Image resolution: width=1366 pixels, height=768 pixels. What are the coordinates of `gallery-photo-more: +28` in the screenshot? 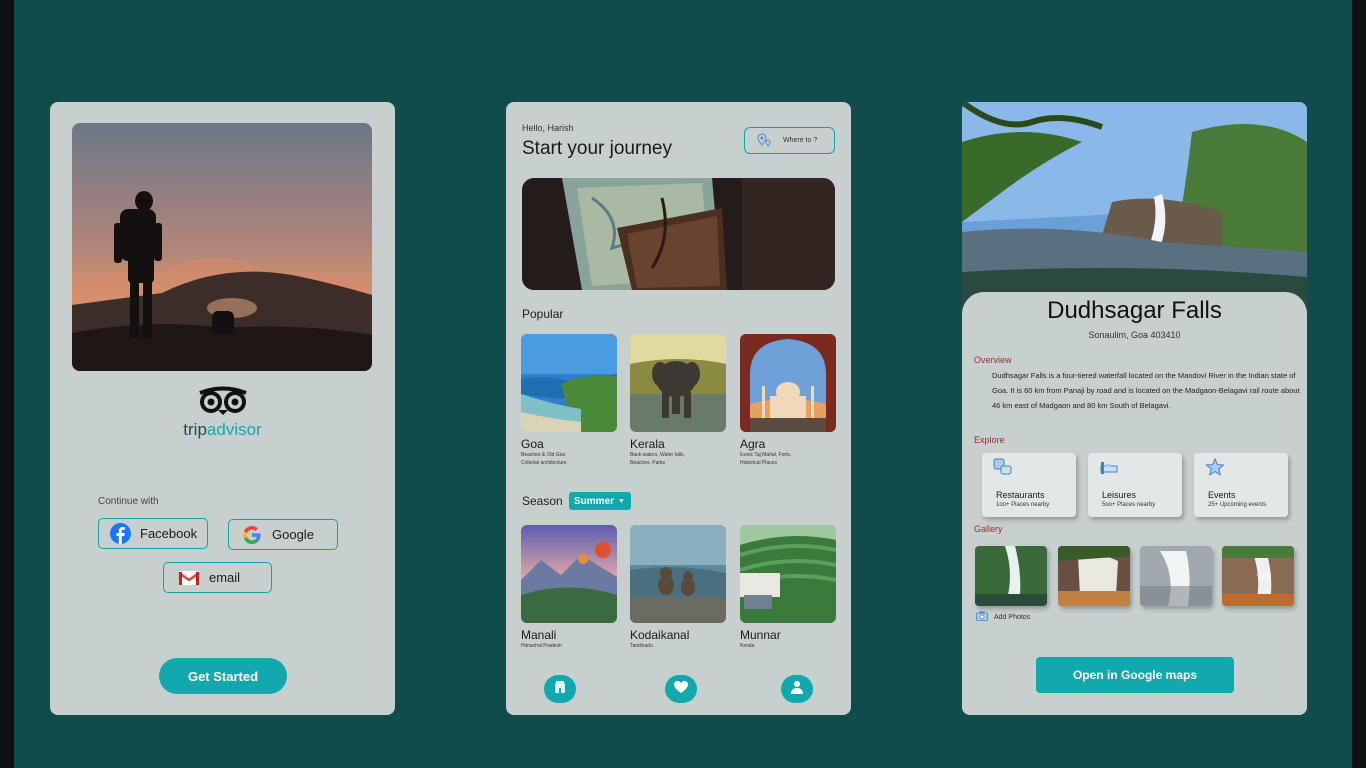 It's located at (1258, 576).